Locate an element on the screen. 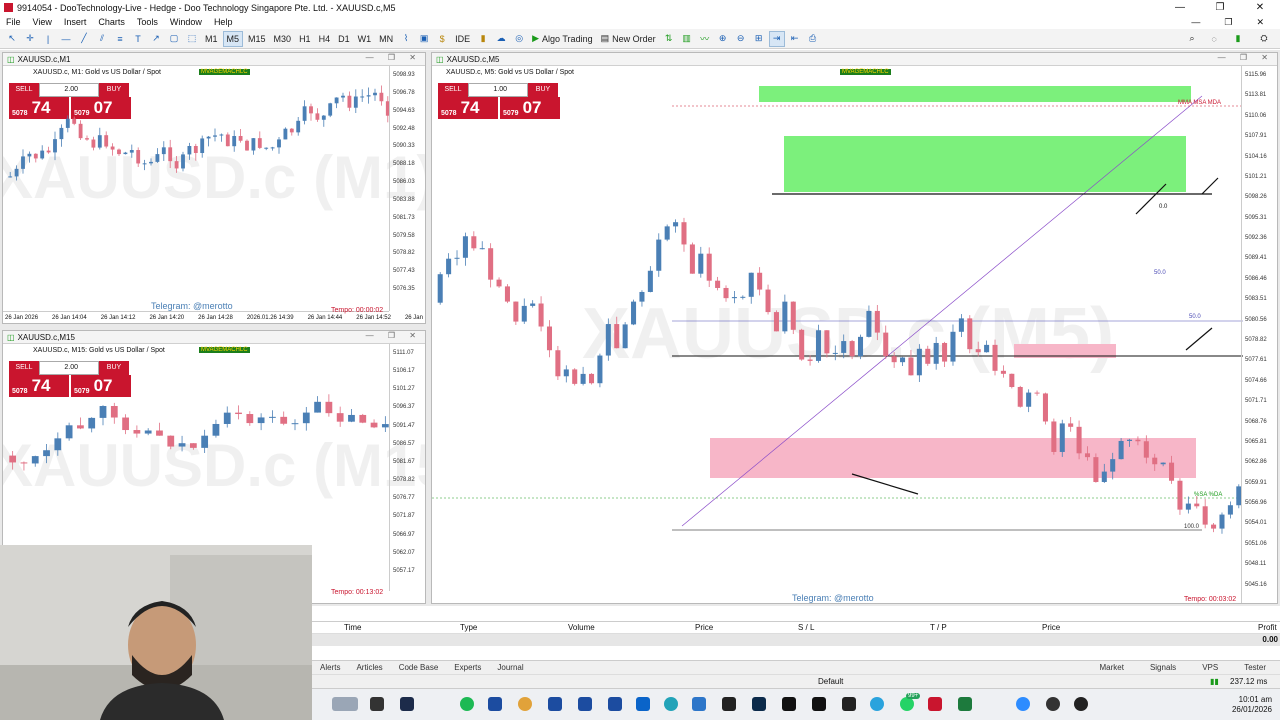 This screenshot has width=1280, height=720. record-icon is located at coordinates (1081, 704).